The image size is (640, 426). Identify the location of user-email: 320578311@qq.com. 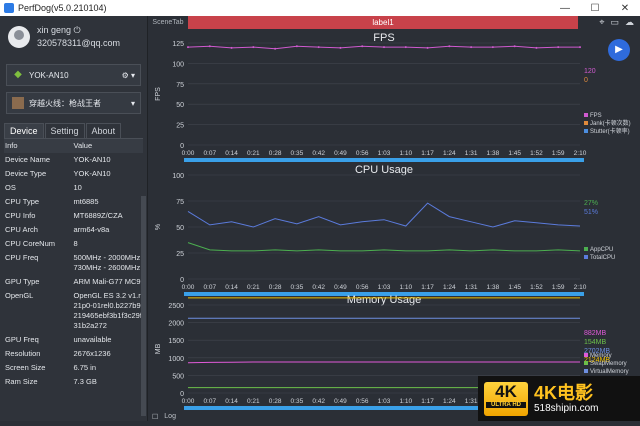
(79, 43).